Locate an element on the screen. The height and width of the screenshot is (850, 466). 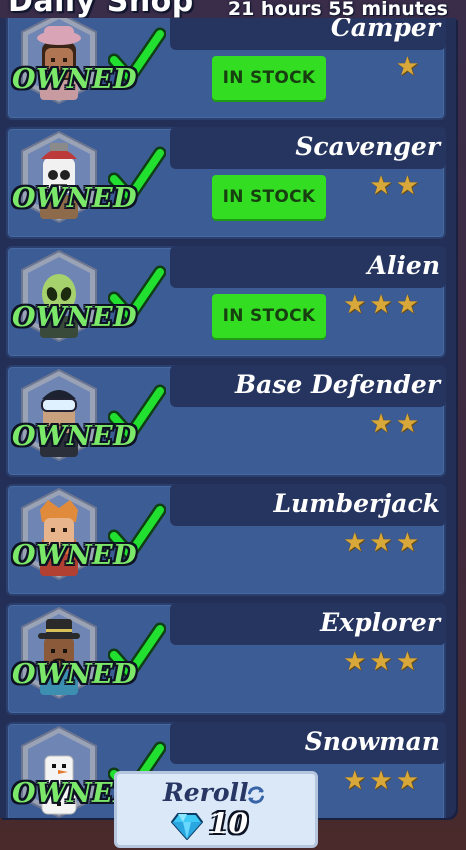
reroll-cost: 10 is located at coordinates (228, 823).